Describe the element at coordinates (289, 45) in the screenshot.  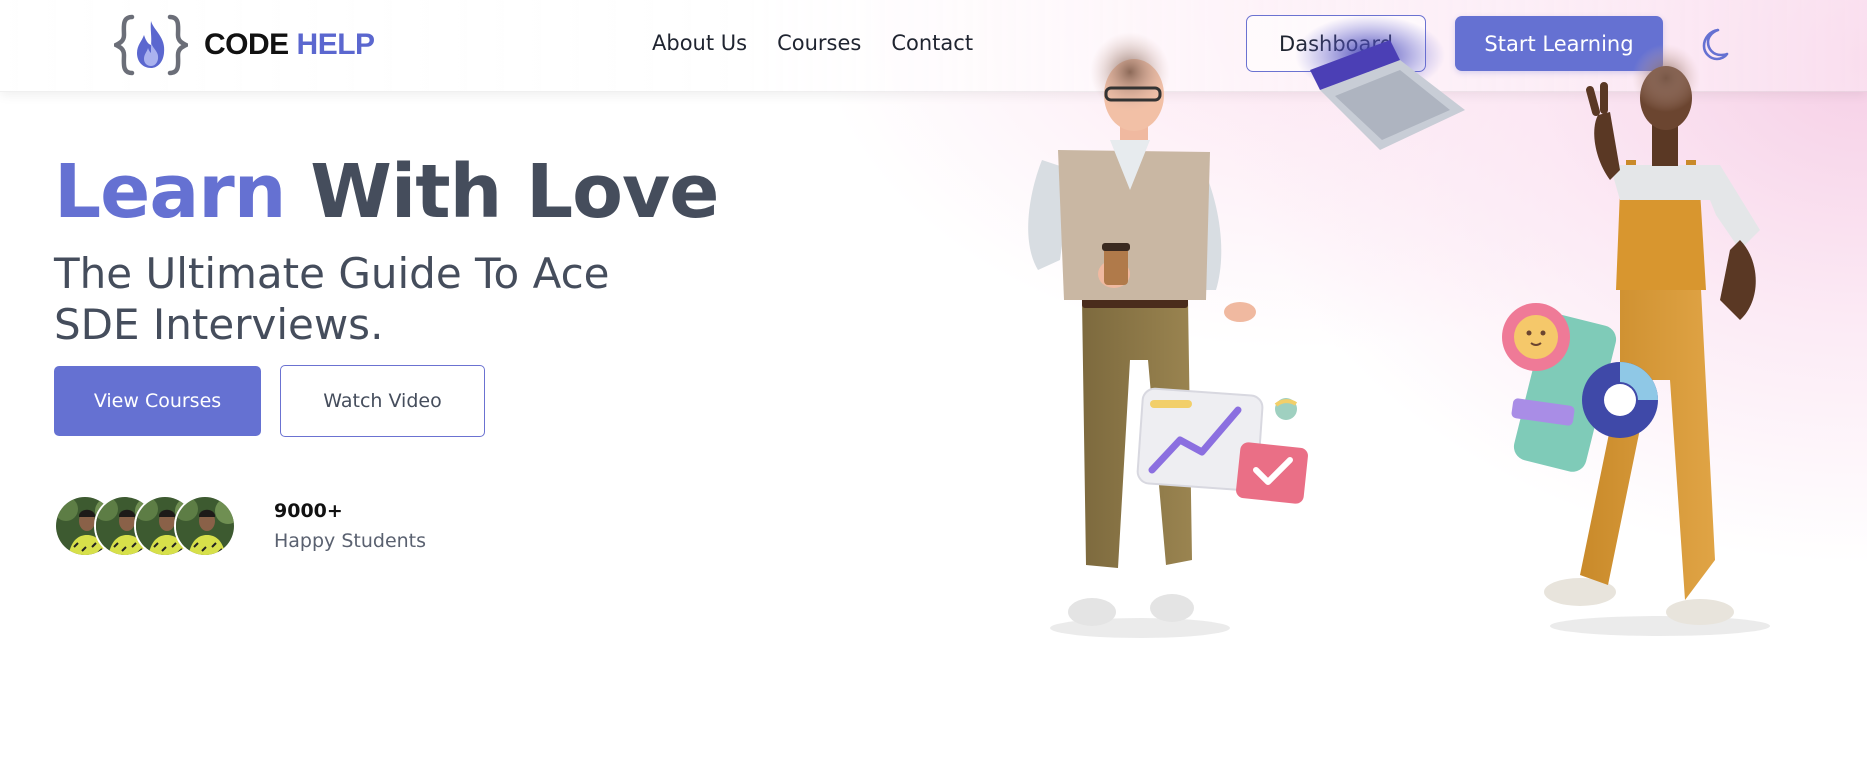
I see `logo-wordmark: CODE HELP` at that location.